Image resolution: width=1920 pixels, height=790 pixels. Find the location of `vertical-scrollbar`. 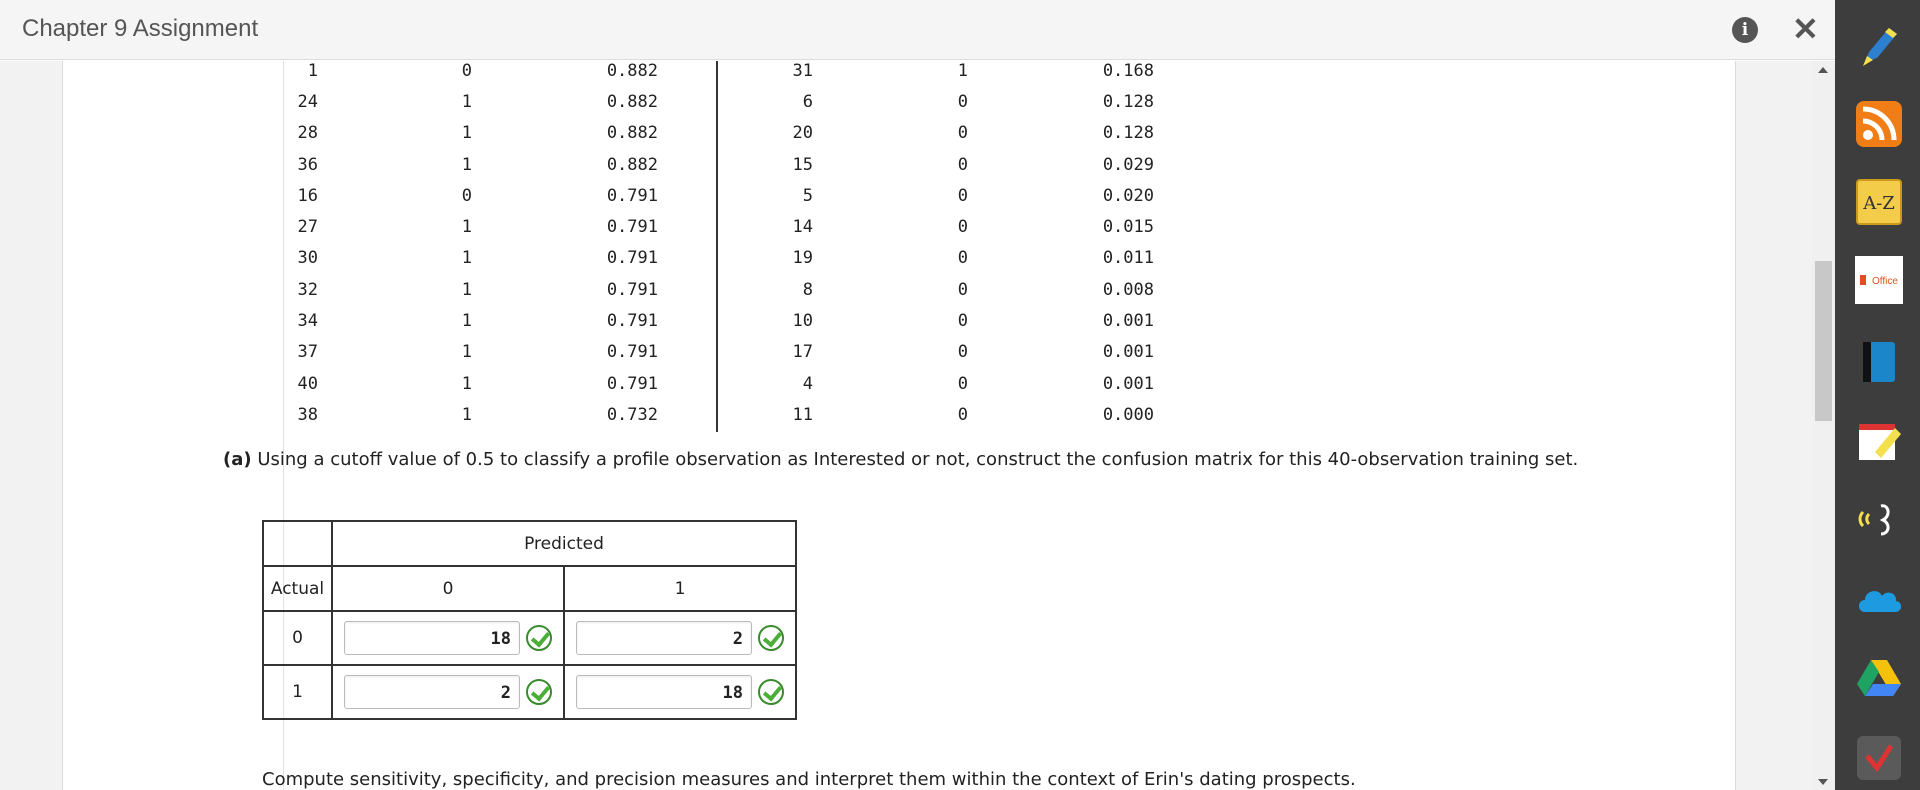

vertical-scrollbar is located at coordinates (1823, 425).